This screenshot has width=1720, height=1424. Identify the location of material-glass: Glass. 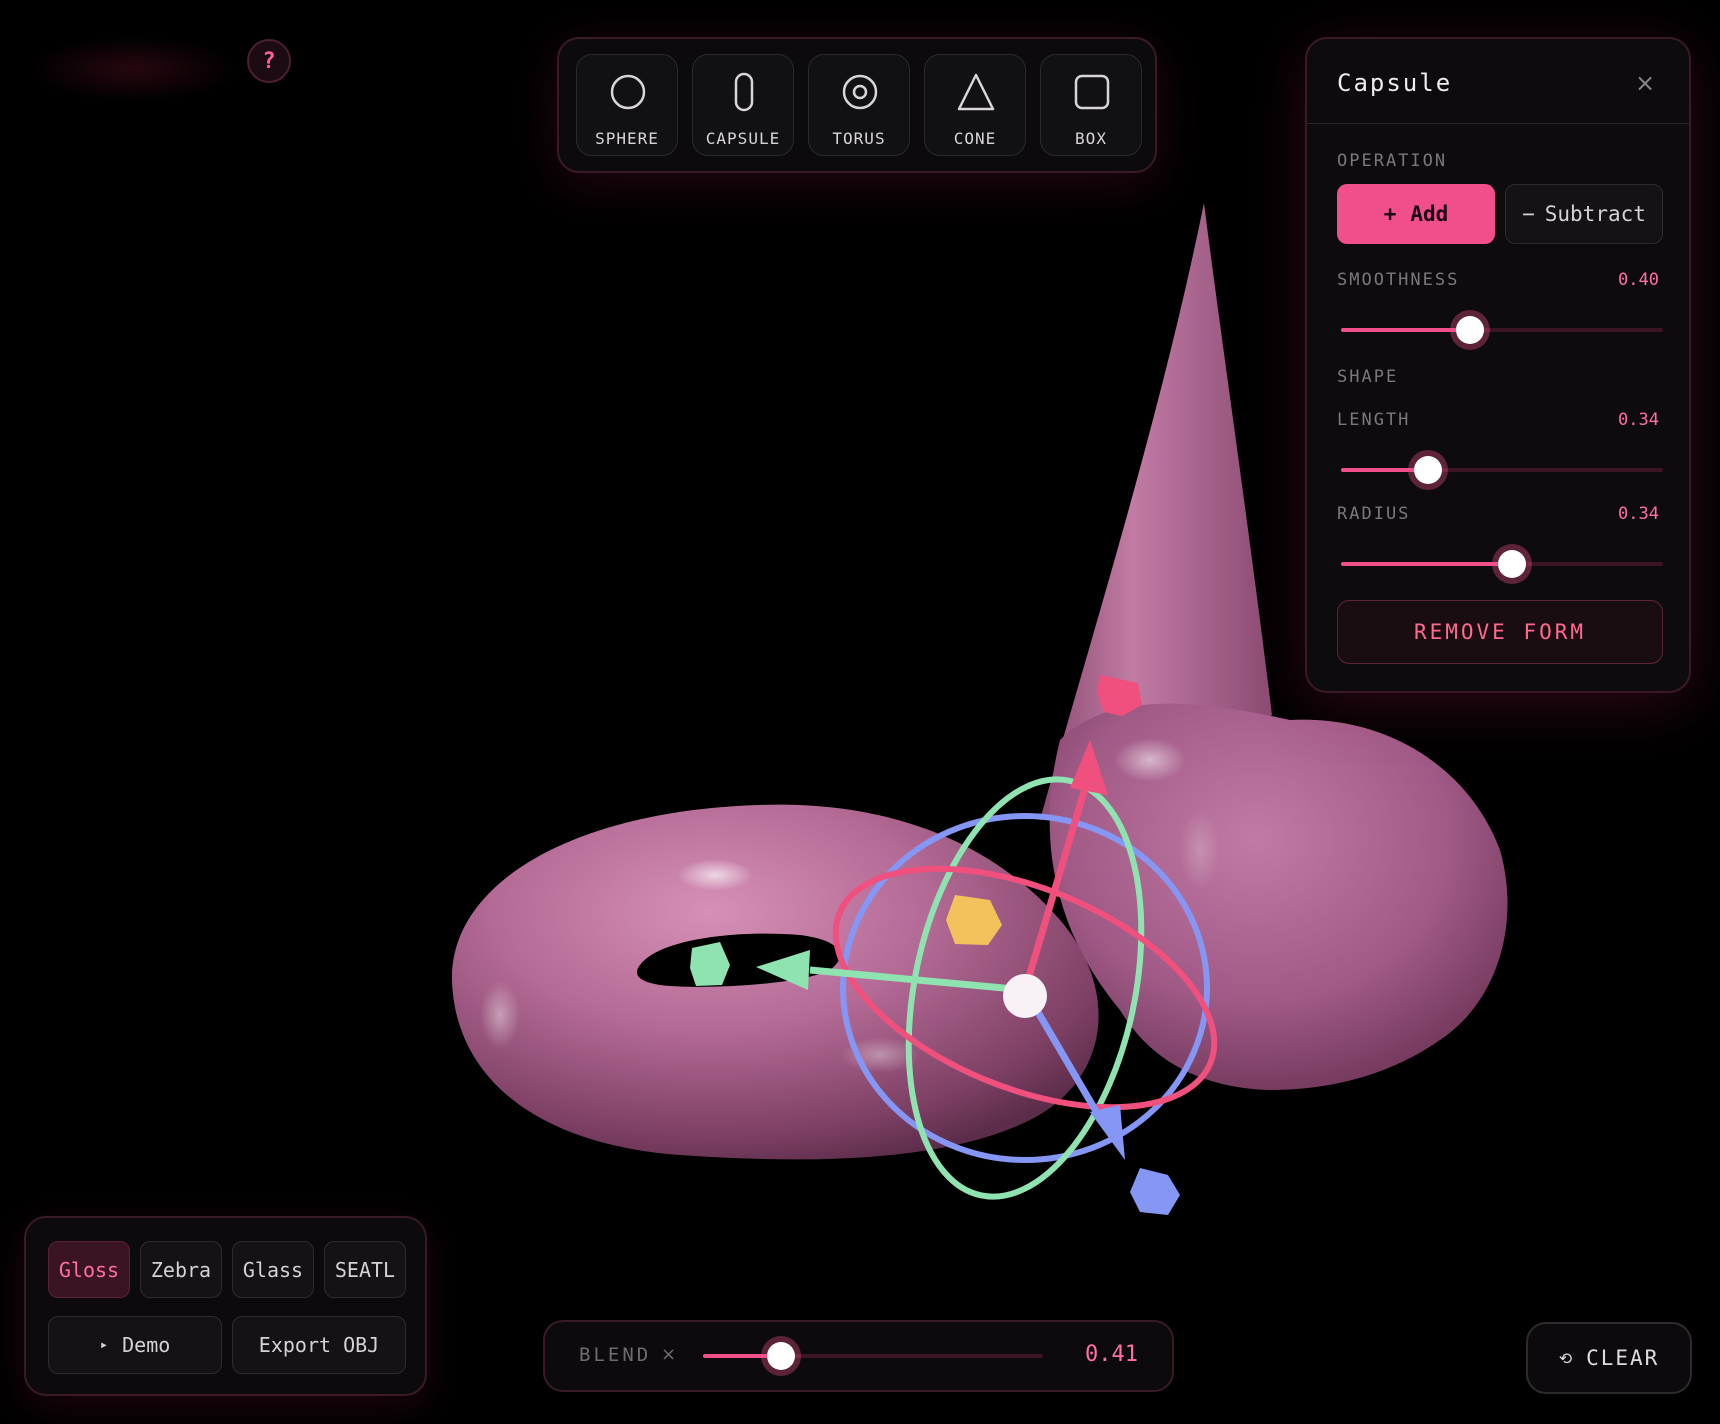
(273, 1269).